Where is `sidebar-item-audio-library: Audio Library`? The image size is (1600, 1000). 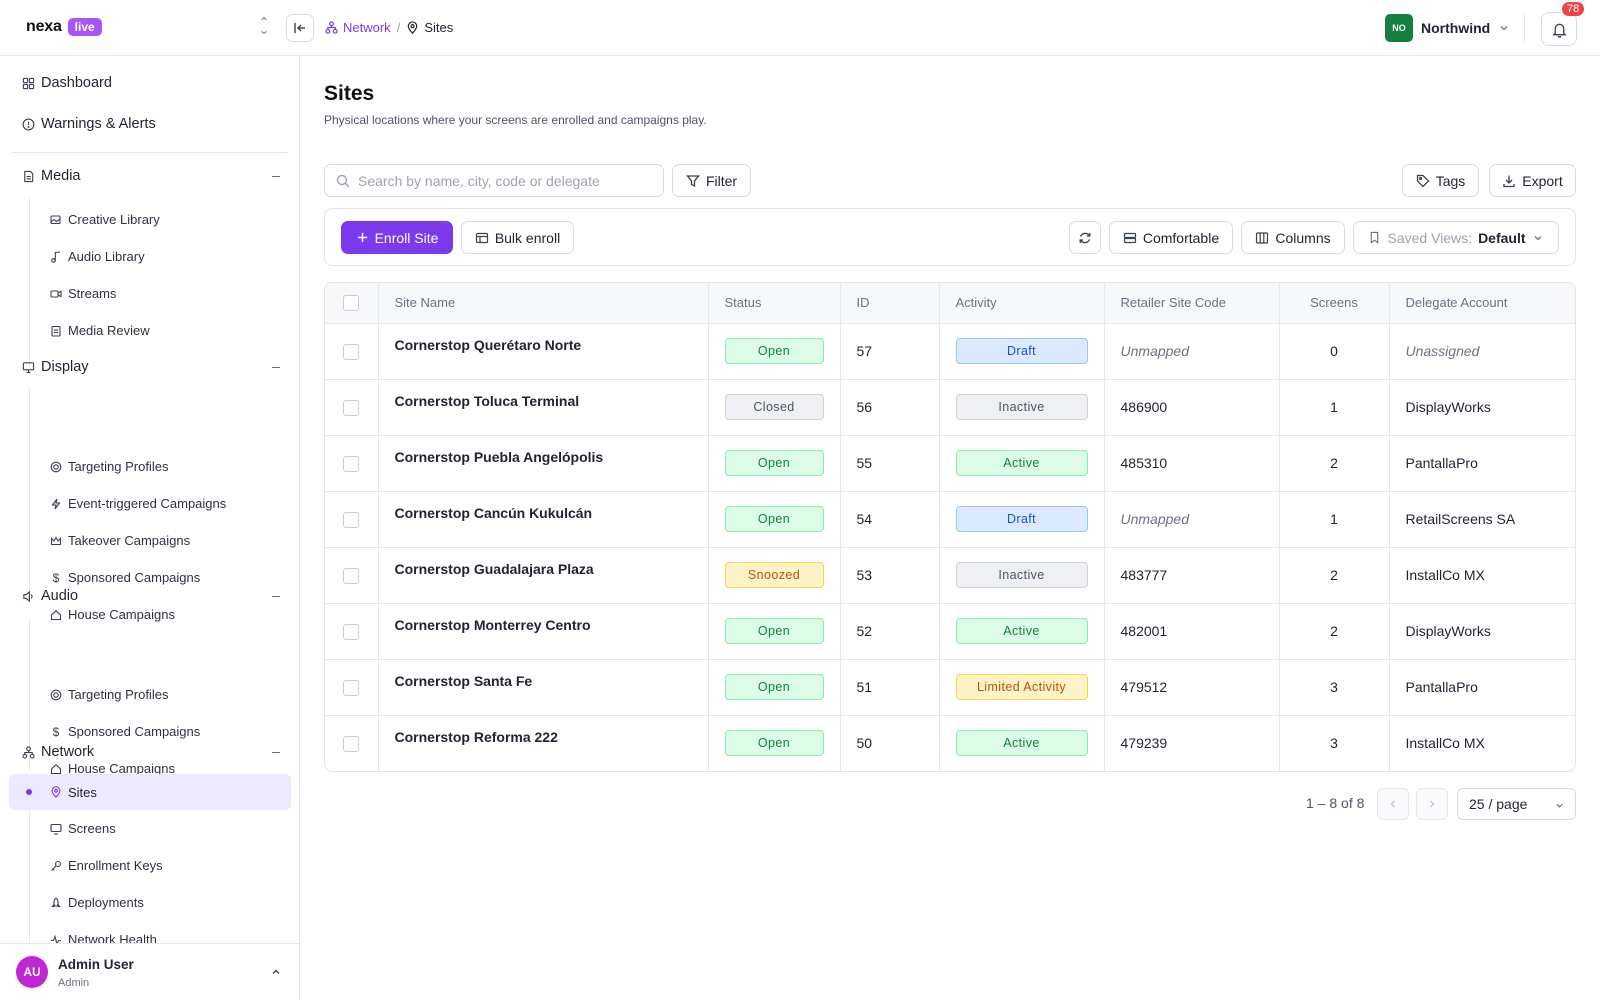
sidebar-item-audio-library: Audio Library is located at coordinates (97, 256).